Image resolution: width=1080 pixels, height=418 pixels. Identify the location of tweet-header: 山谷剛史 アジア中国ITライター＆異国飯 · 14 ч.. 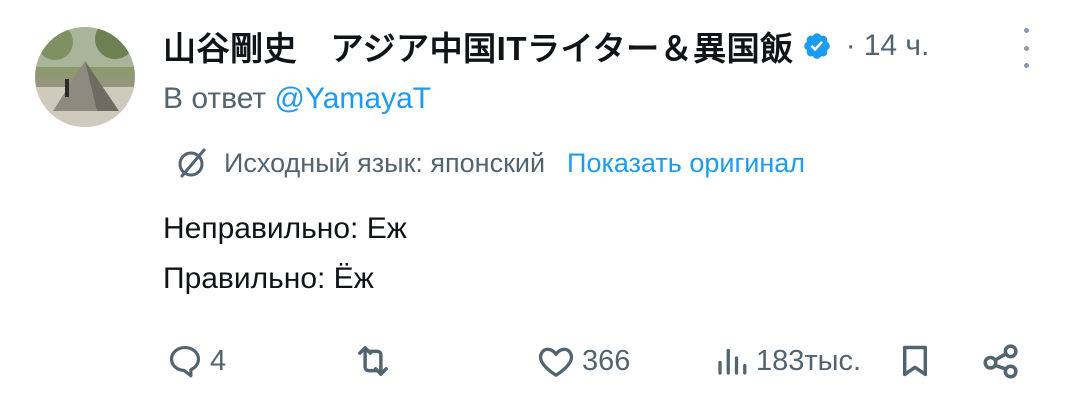
(601, 46).